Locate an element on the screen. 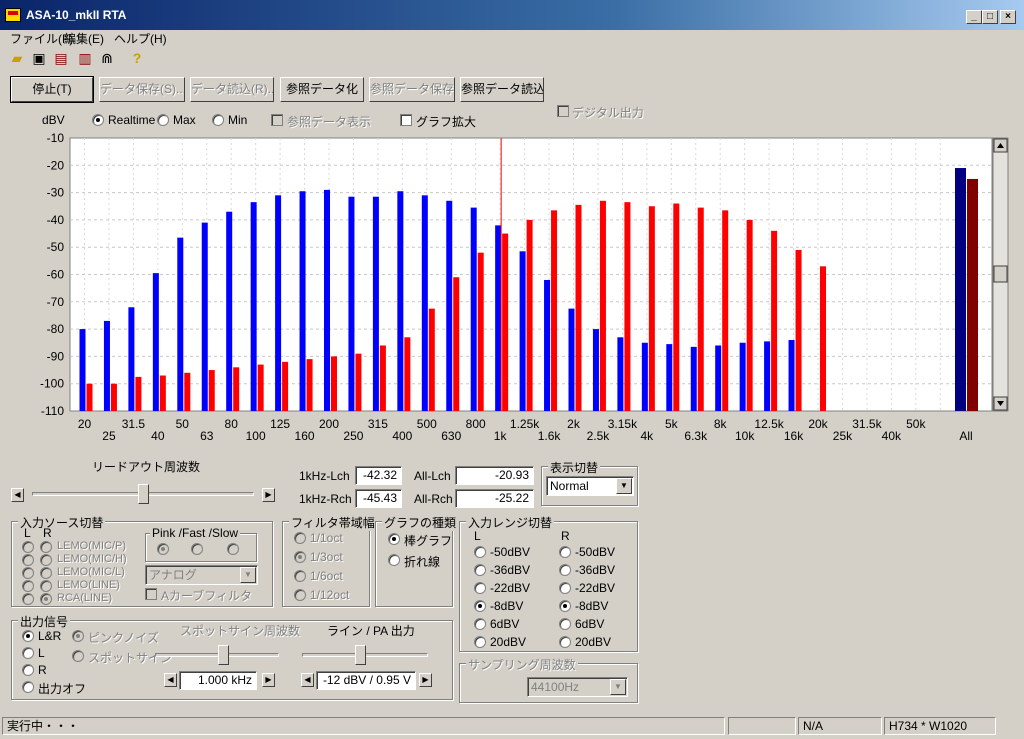  spot-freq-right-button: ▶ is located at coordinates (268, 680).